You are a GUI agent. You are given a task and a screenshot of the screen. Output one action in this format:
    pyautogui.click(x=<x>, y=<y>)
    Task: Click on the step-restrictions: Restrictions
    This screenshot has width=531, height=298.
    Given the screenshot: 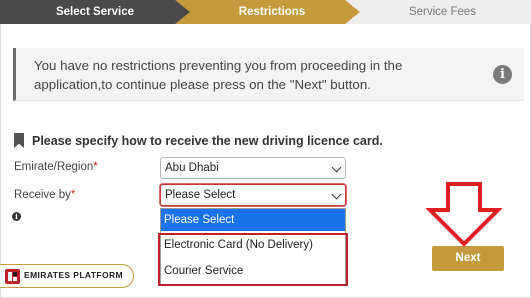 What is the action you would take?
    pyautogui.click(x=265, y=12)
    